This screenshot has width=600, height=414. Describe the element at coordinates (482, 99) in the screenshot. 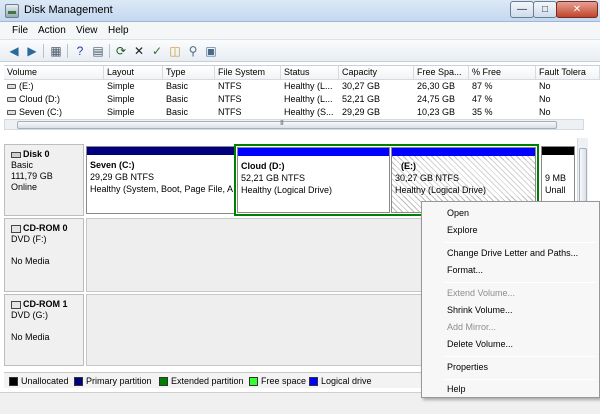

I see `cell-percent-free: 47 %` at that location.